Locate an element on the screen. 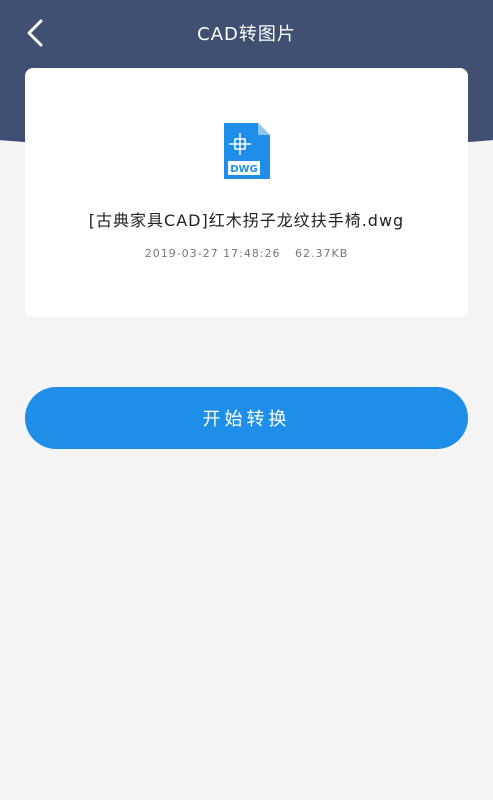 Image resolution: width=493 pixels, height=800 pixels. file-size: 62.37KB is located at coordinates (322, 253).